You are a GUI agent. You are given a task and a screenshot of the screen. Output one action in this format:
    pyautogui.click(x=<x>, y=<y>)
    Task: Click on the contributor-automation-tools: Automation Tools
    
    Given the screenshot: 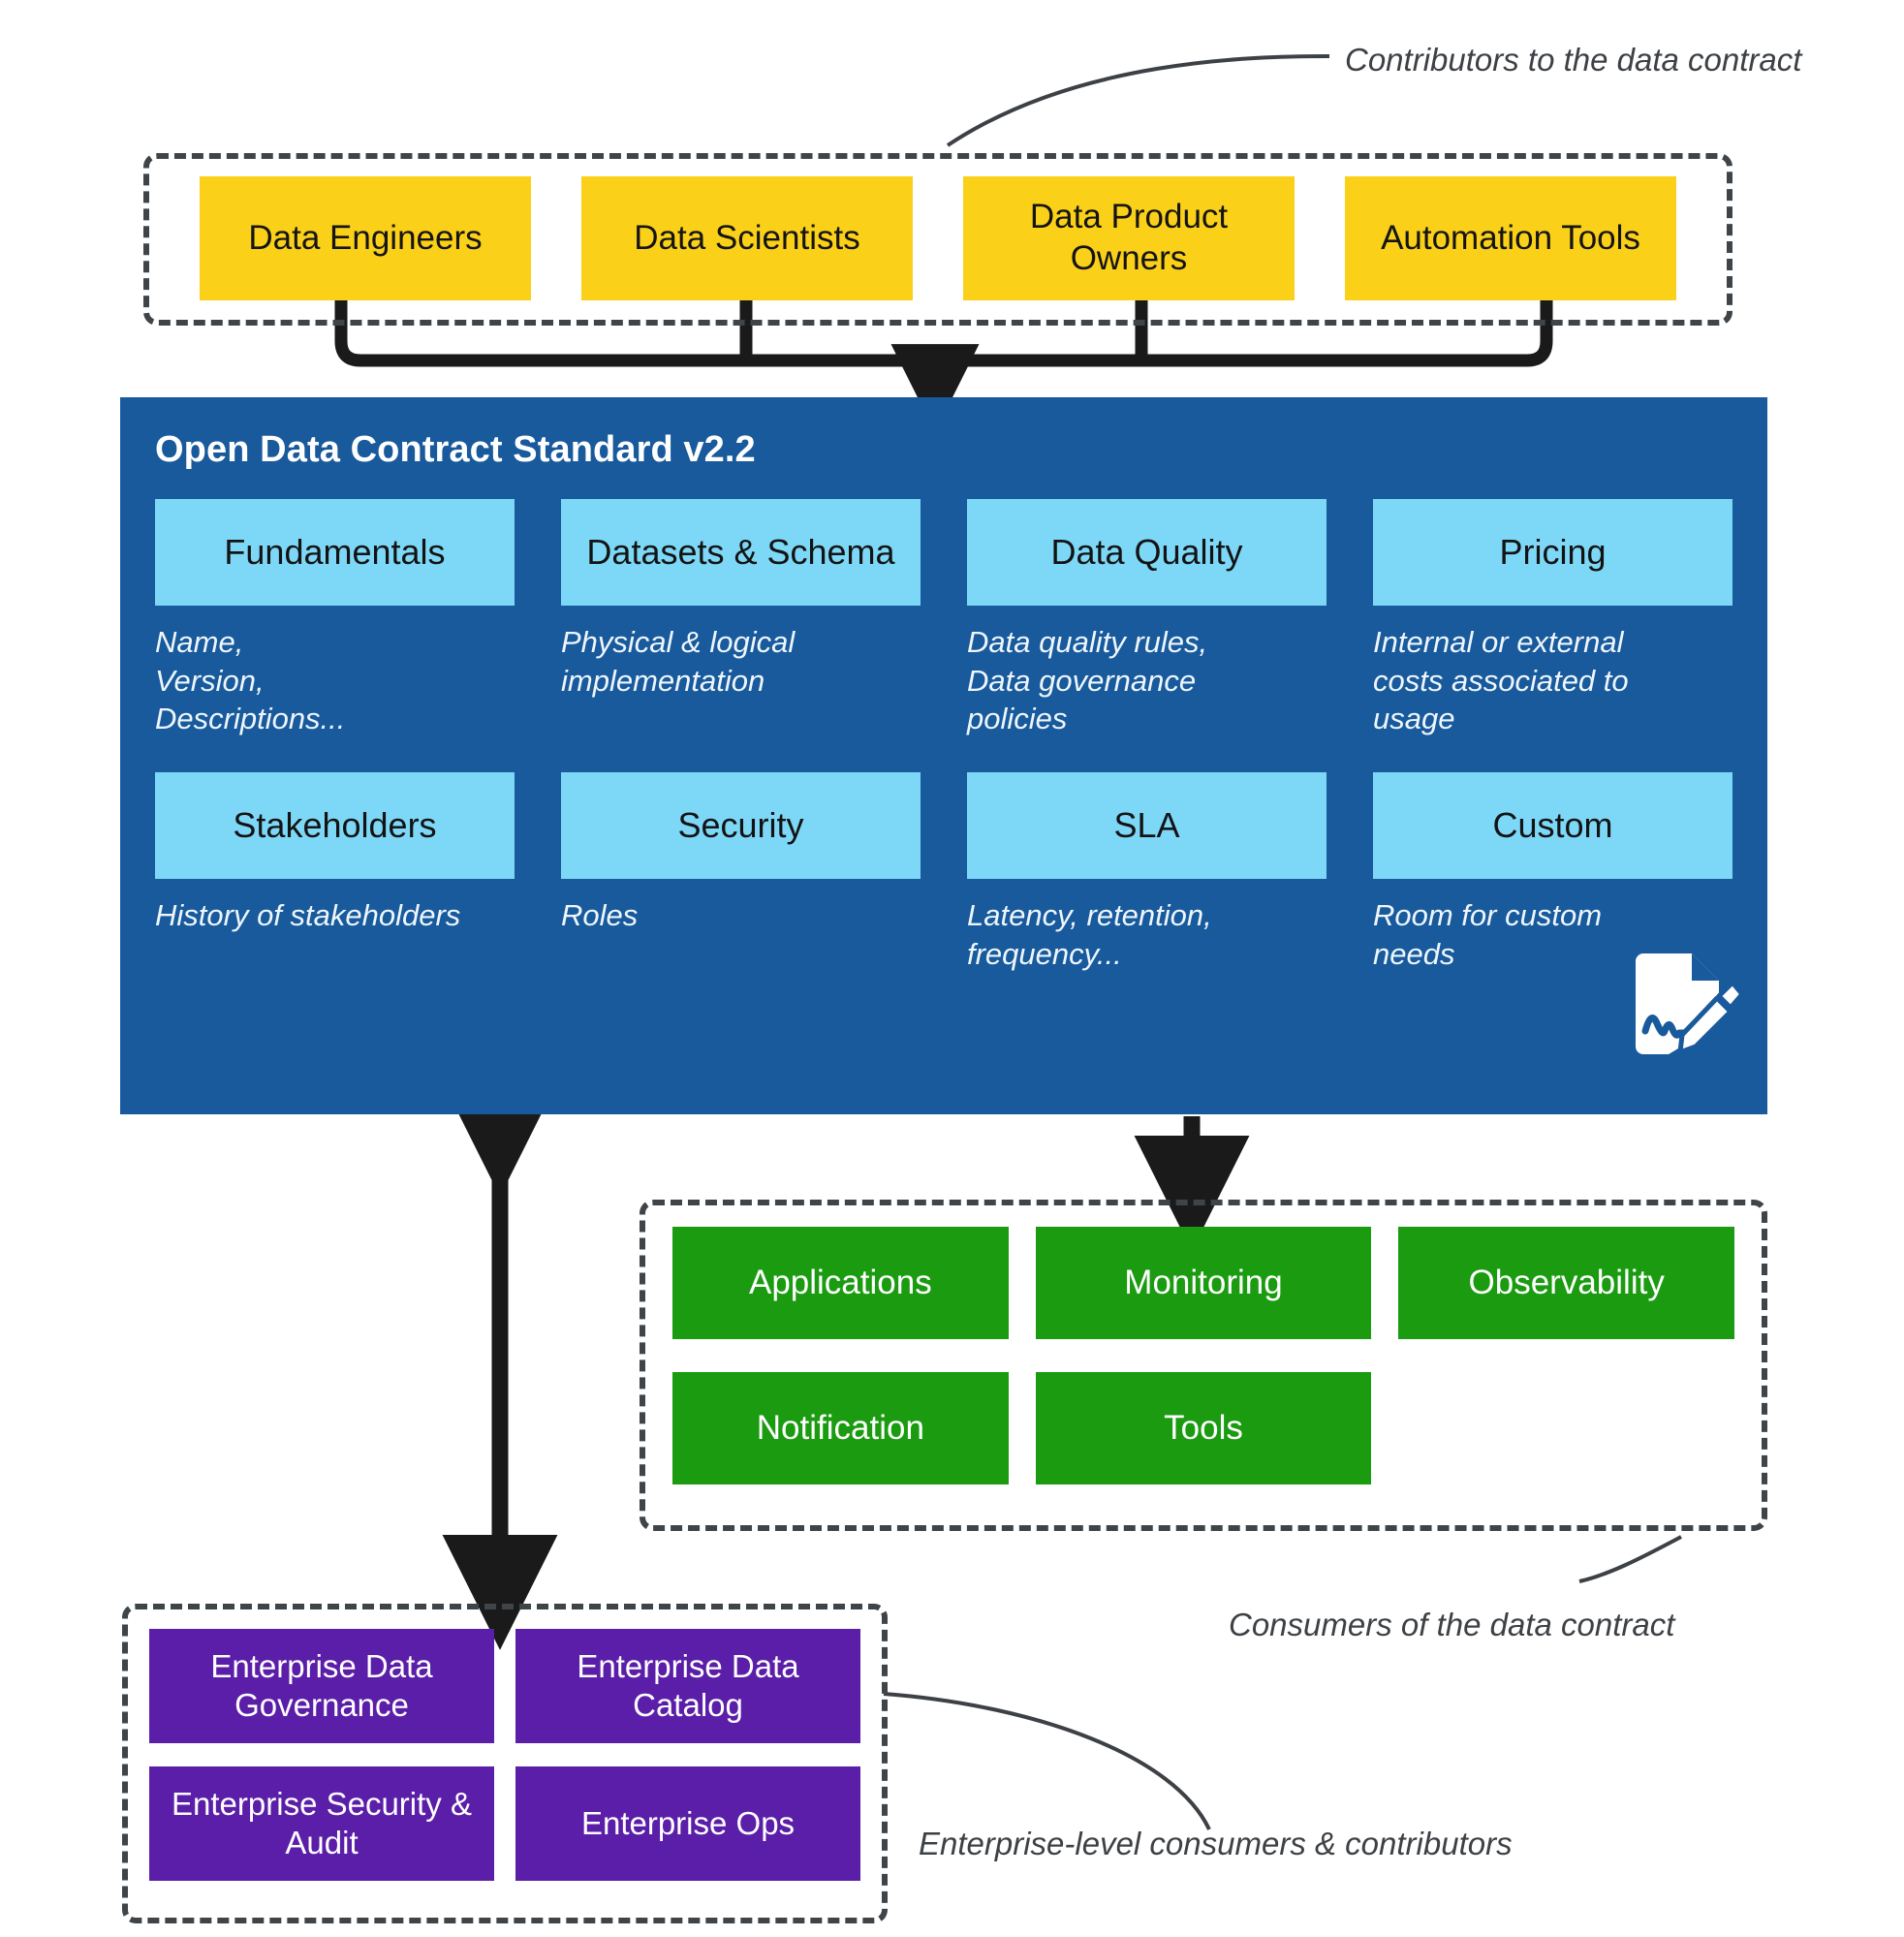 What is the action you would take?
    pyautogui.click(x=1511, y=238)
    